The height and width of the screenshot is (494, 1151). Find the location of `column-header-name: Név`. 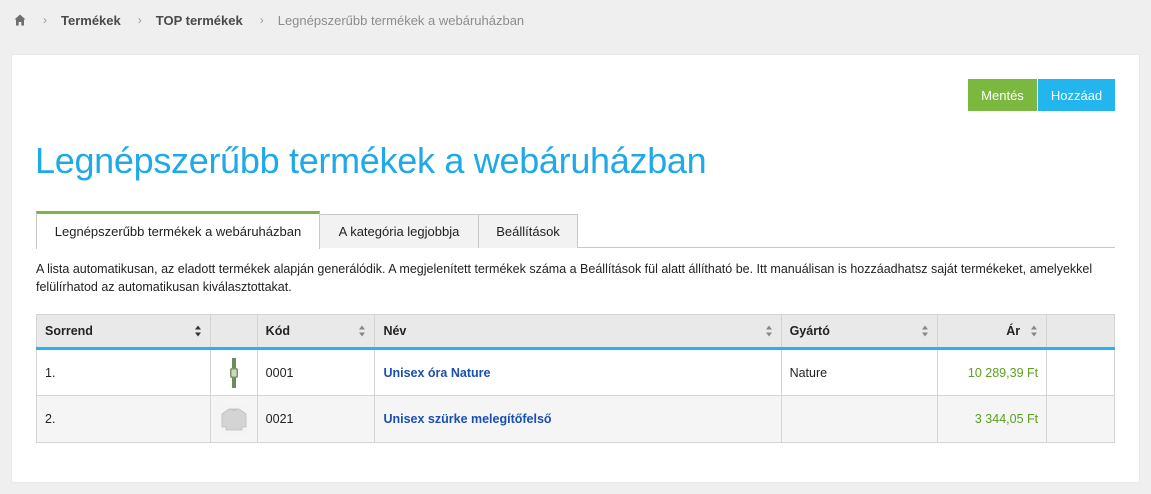

column-header-name: Név is located at coordinates (578, 332).